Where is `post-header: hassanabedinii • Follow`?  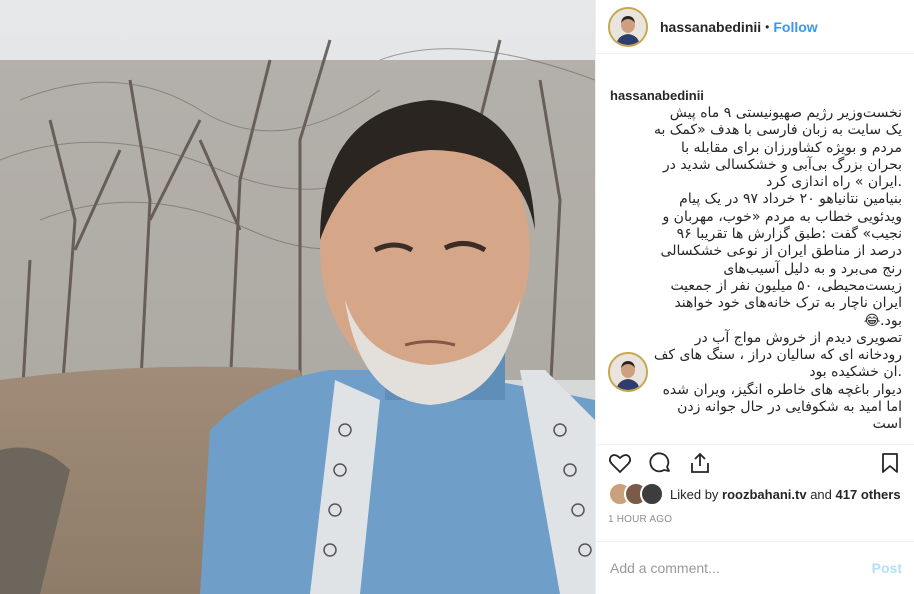 post-header: hassanabedinii • Follow is located at coordinates (755, 27).